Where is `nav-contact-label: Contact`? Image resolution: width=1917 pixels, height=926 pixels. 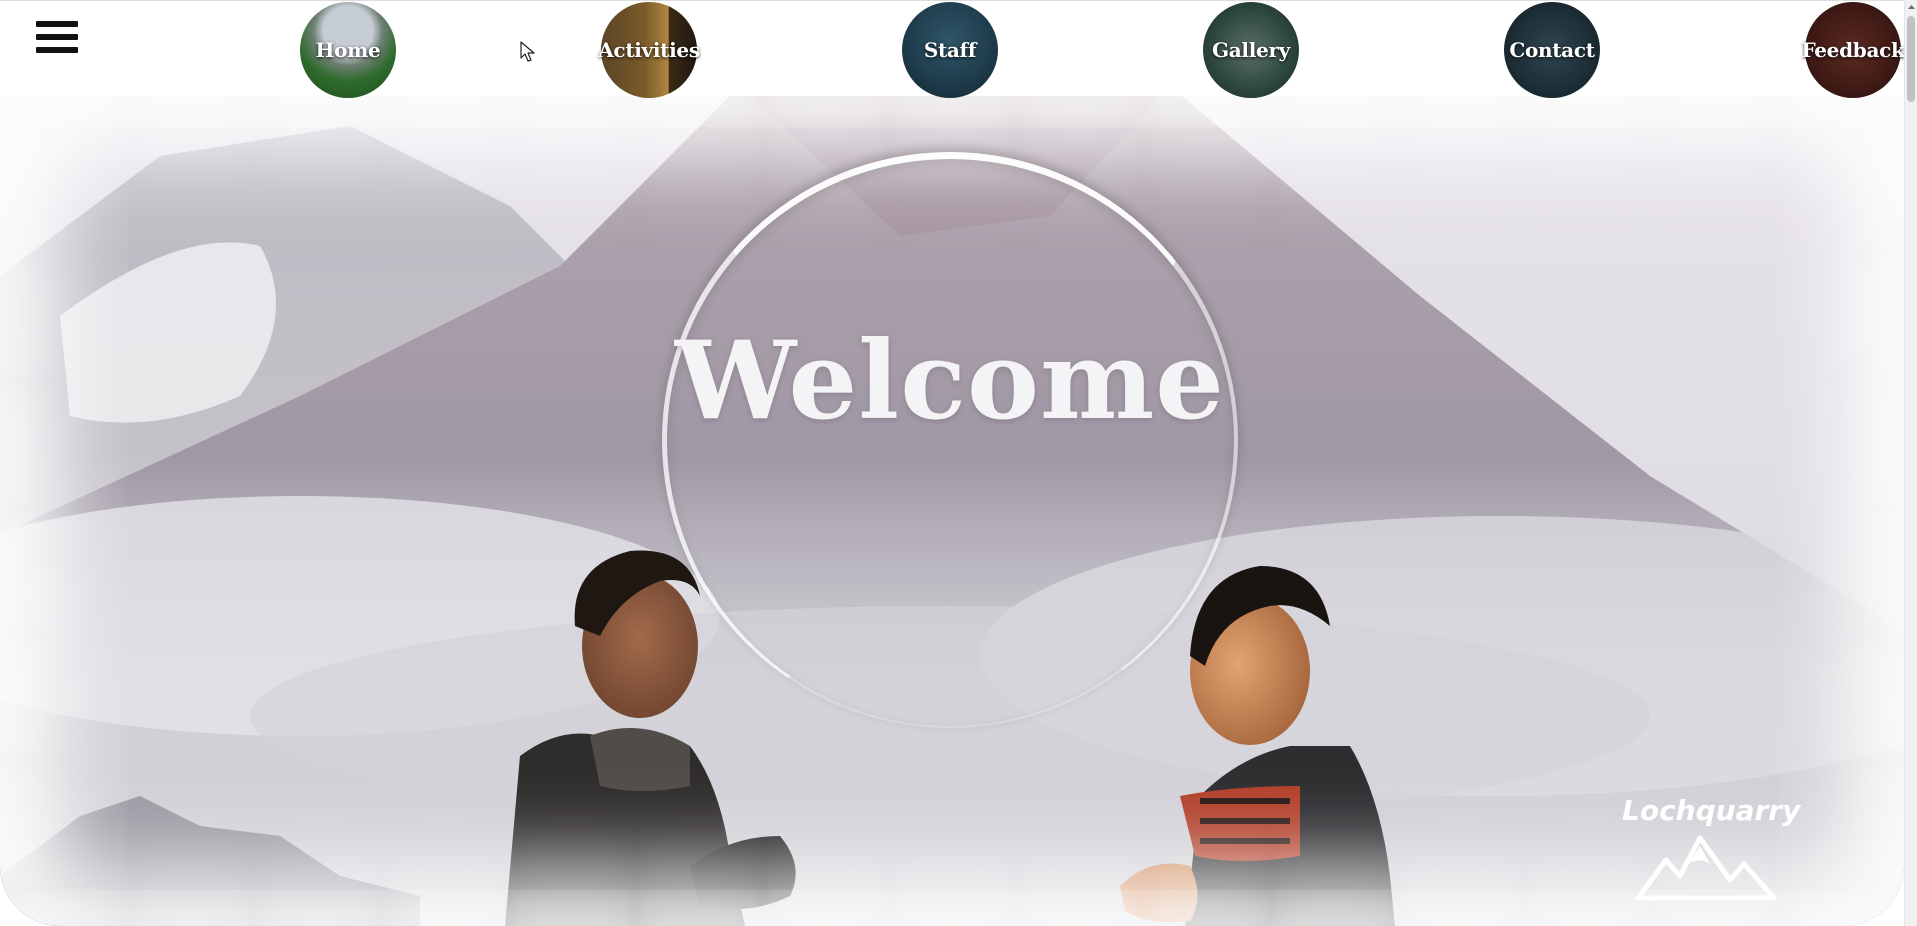 nav-contact-label: Contact is located at coordinates (1552, 50).